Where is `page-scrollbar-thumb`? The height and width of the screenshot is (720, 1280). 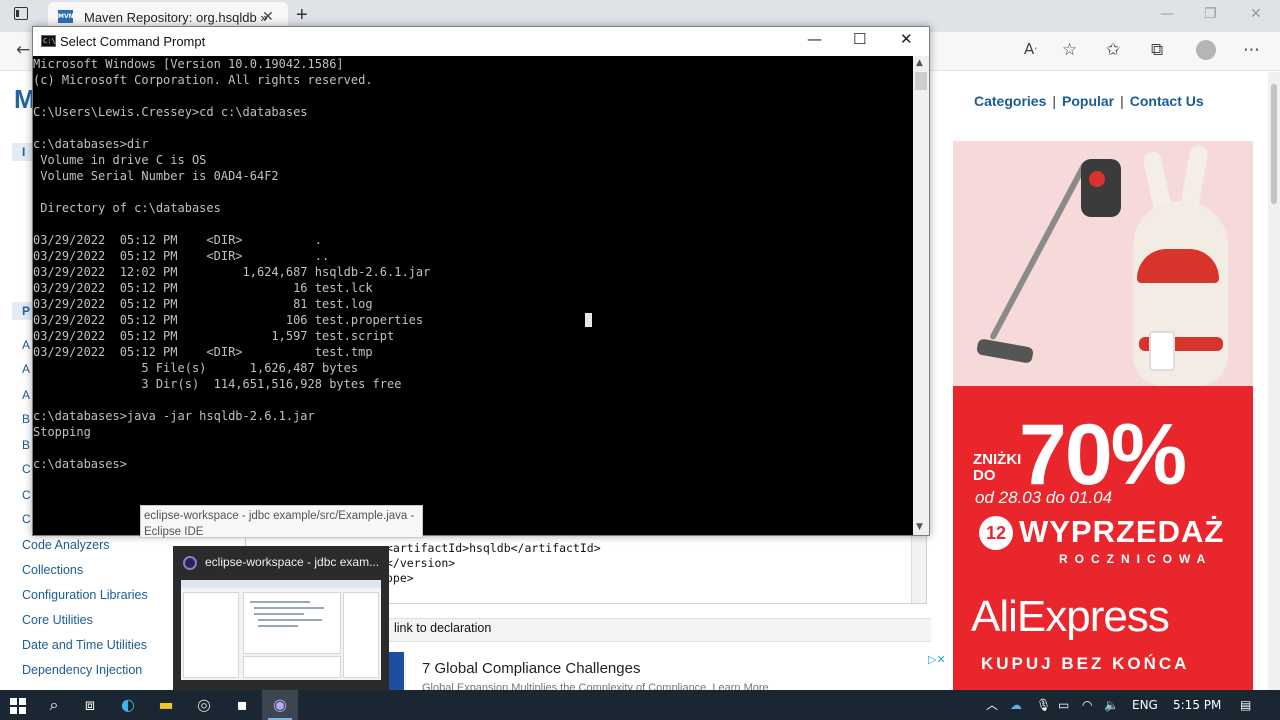 page-scrollbar-thumb is located at coordinates (1274, 144).